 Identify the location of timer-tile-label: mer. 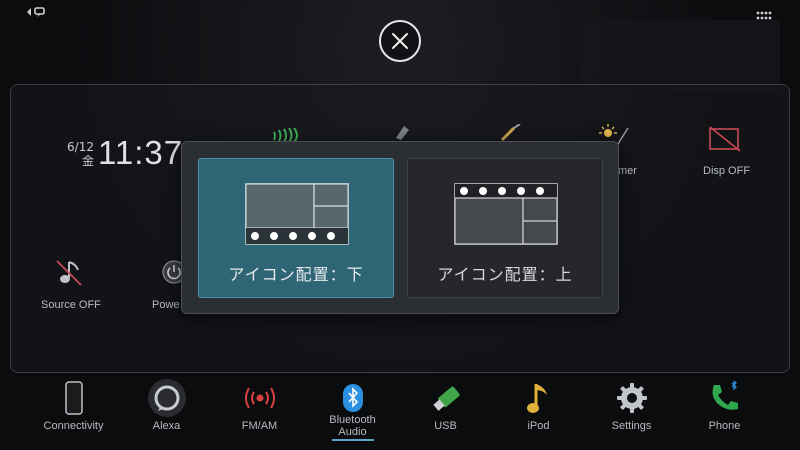
(627, 171).